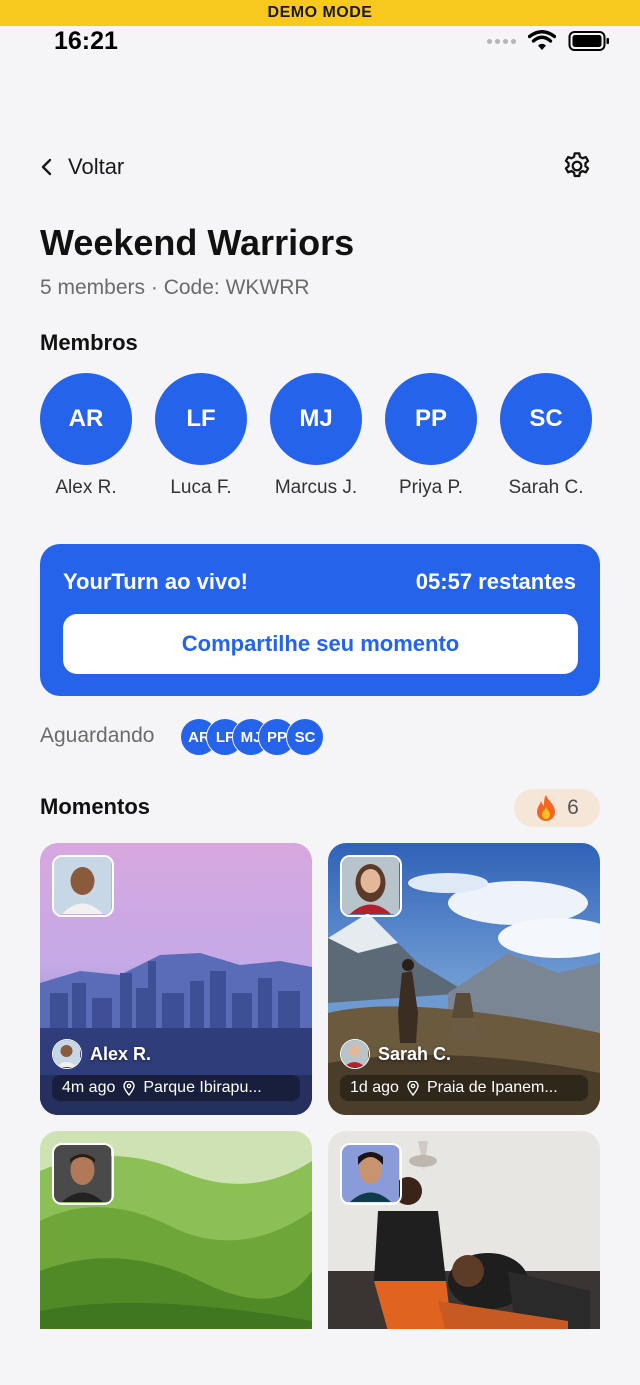 The image size is (640, 1385). What do you see at coordinates (573, 807) in the screenshot?
I see `streak-count: 6` at bounding box center [573, 807].